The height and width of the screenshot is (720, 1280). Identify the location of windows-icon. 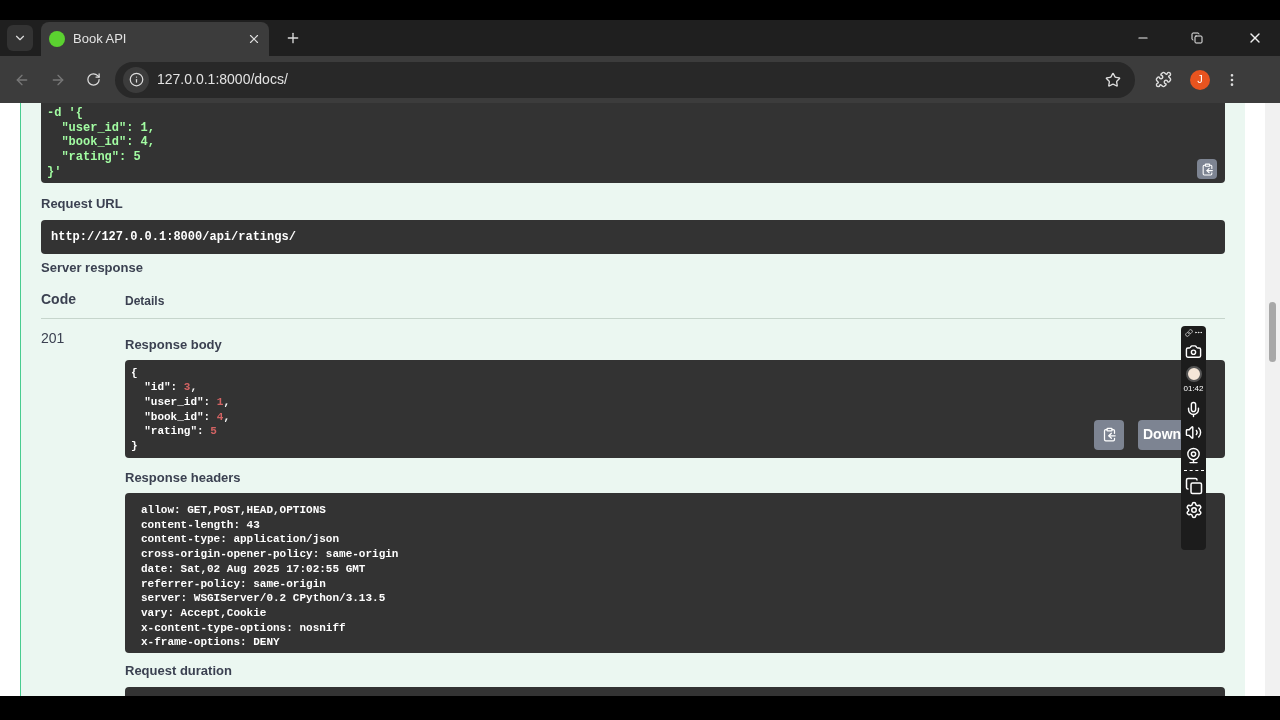
(1193, 486).